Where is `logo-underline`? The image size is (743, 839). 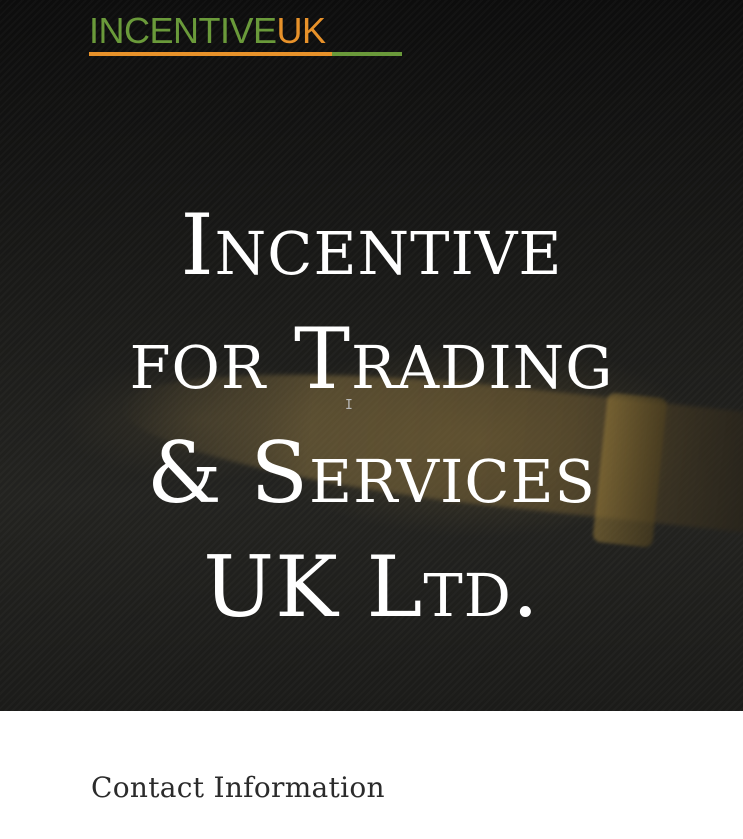
logo-underline is located at coordinates (245, 54).